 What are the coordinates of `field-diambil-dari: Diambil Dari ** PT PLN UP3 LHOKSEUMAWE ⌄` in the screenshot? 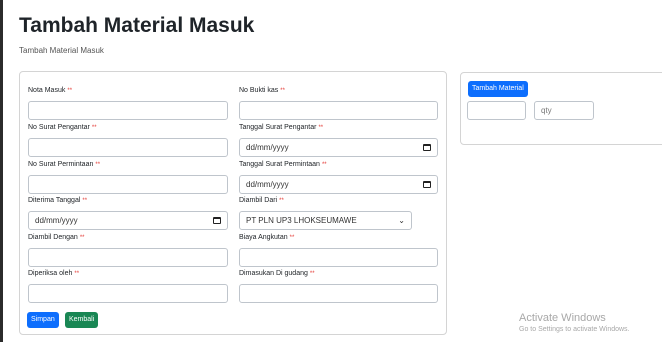 It's located at (325, 213).